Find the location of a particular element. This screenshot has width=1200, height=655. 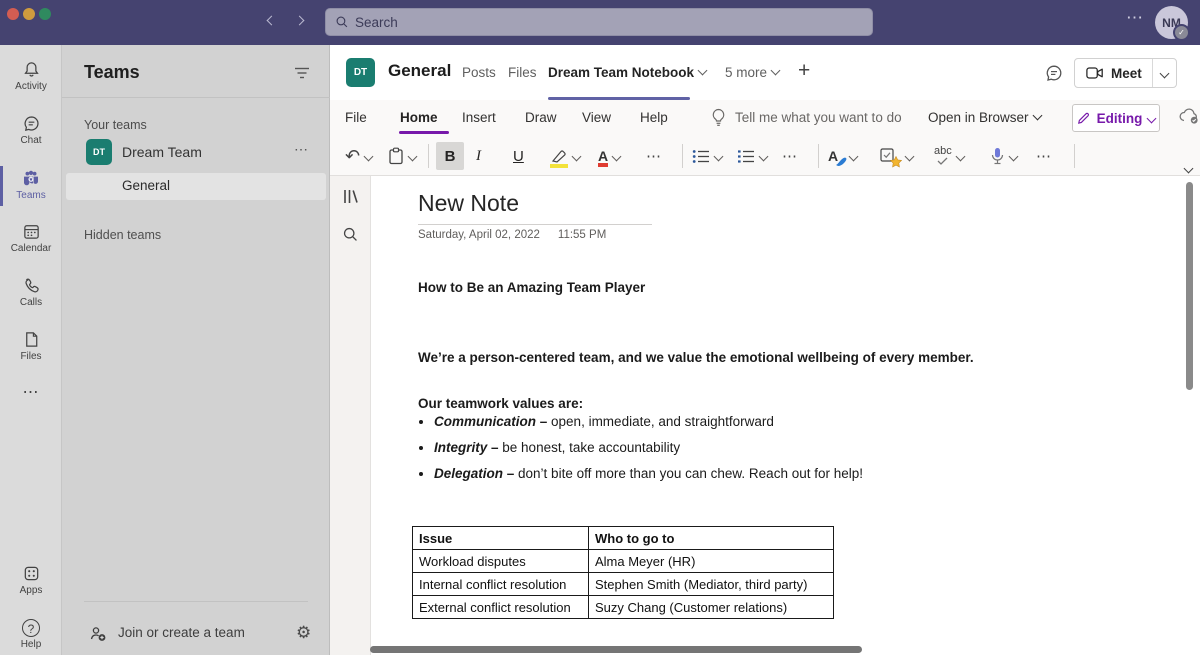

rail-item-files: Files is located at coordinates (31, 346).